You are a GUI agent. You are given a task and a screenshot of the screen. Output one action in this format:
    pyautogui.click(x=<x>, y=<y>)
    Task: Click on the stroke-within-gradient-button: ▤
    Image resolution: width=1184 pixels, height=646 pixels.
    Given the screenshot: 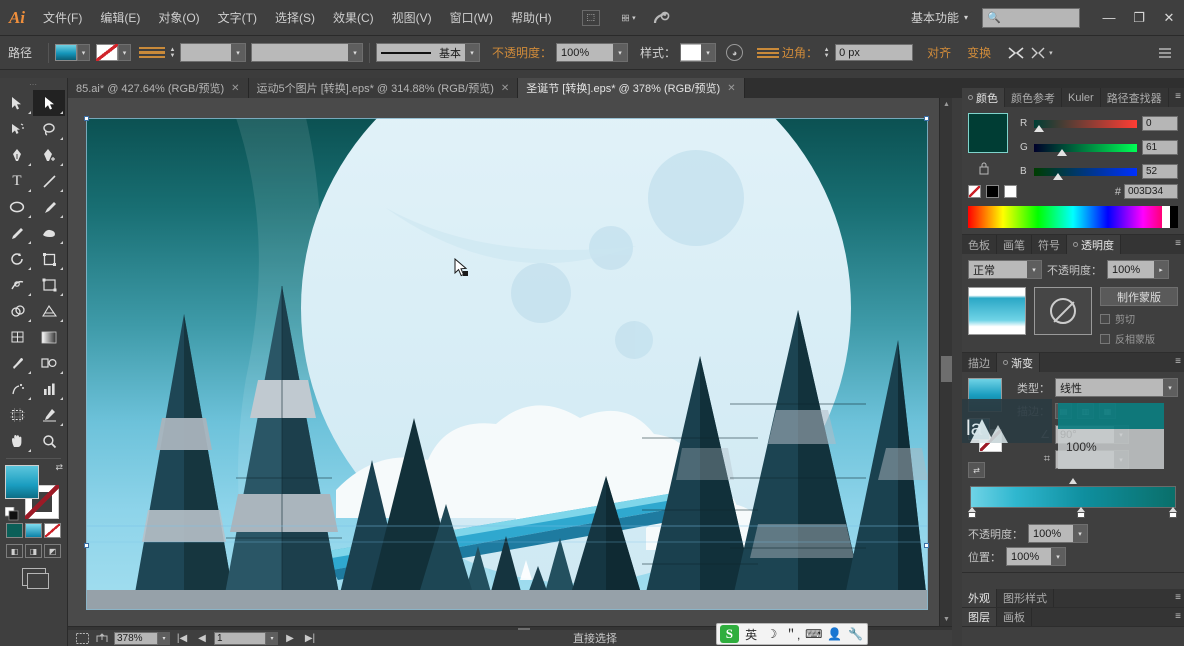 What is the action you would take?
    pyautogui.click(x=1063, y=411)
    